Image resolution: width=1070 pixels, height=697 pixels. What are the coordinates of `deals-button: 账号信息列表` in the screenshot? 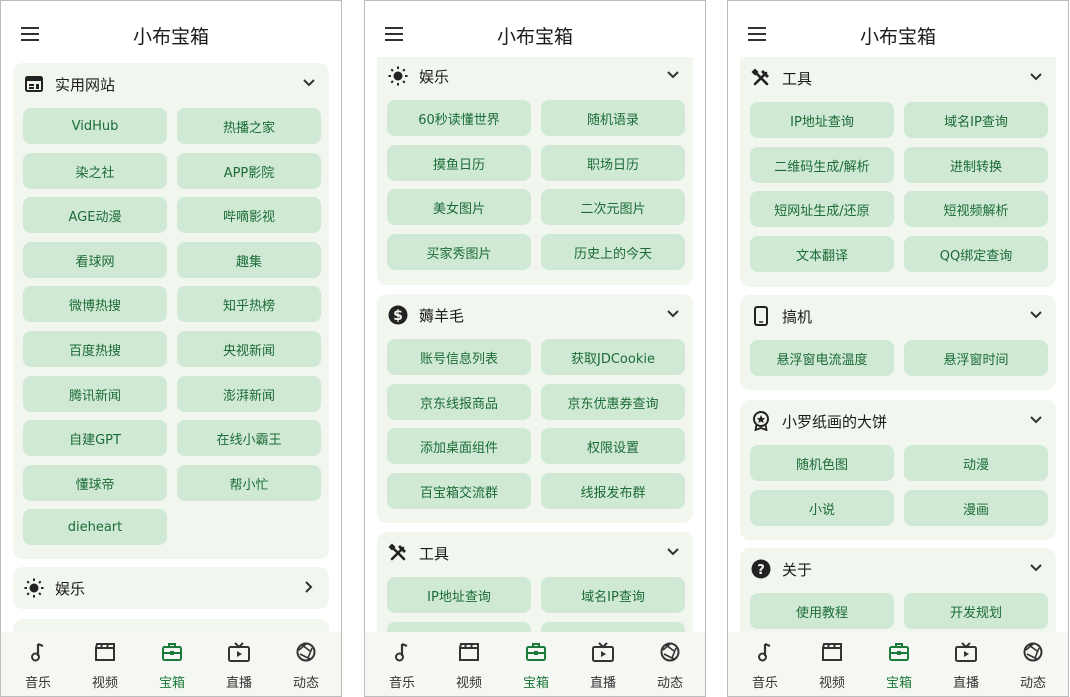 It's located at (459, 357).